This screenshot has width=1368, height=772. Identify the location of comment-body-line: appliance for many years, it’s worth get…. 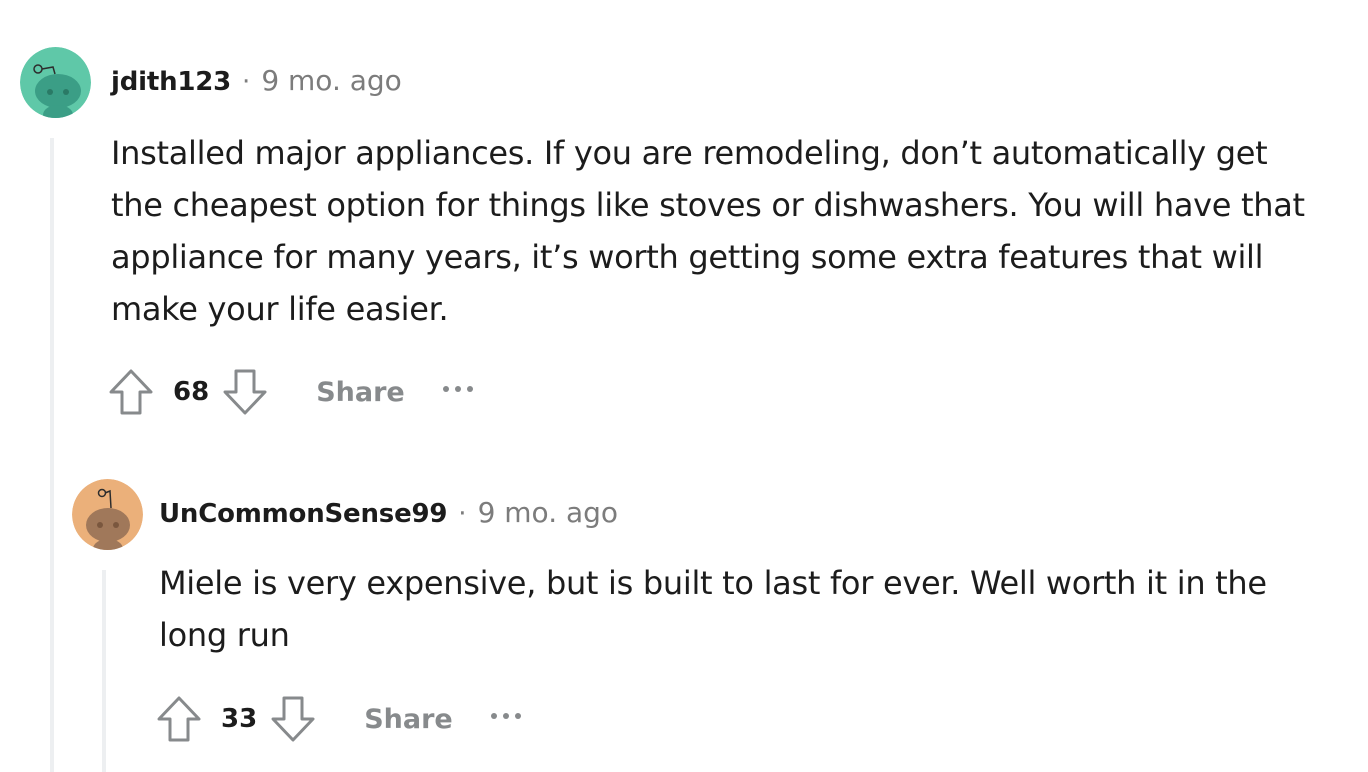
(687, 257).